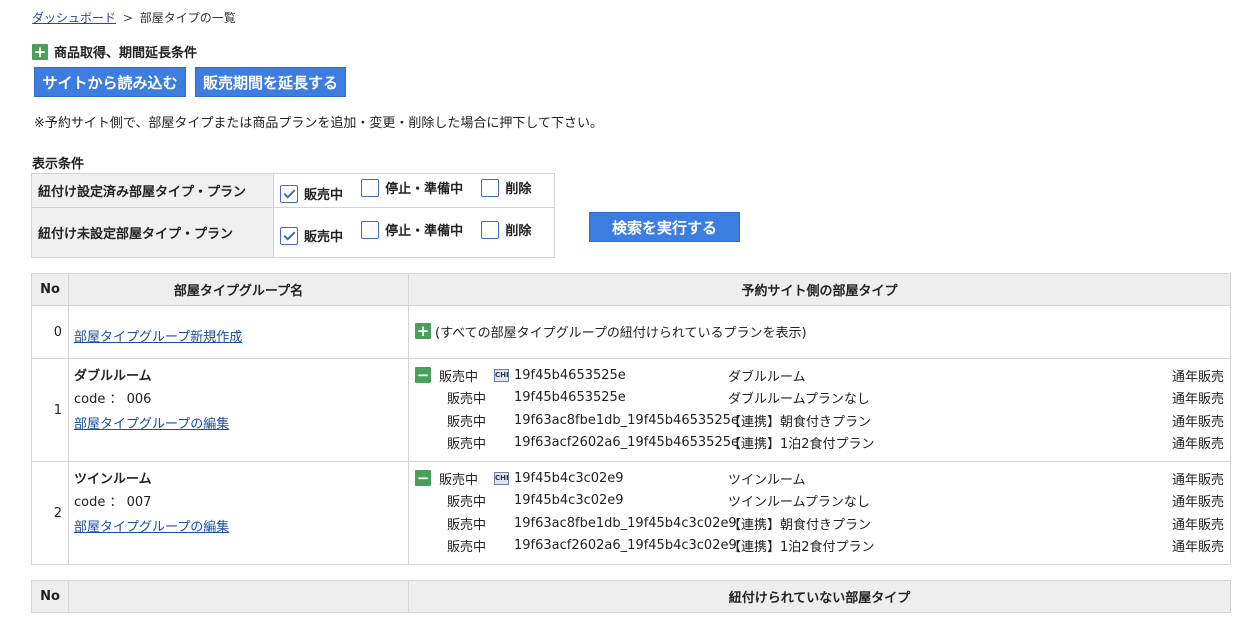 The height and width of the screenshot is (643, 1249). Describe the element at coordinates (626, 420) in the screenshot. I see `plan-code: 19f63ac8fbe1db_19f45b4653525e` at that location.